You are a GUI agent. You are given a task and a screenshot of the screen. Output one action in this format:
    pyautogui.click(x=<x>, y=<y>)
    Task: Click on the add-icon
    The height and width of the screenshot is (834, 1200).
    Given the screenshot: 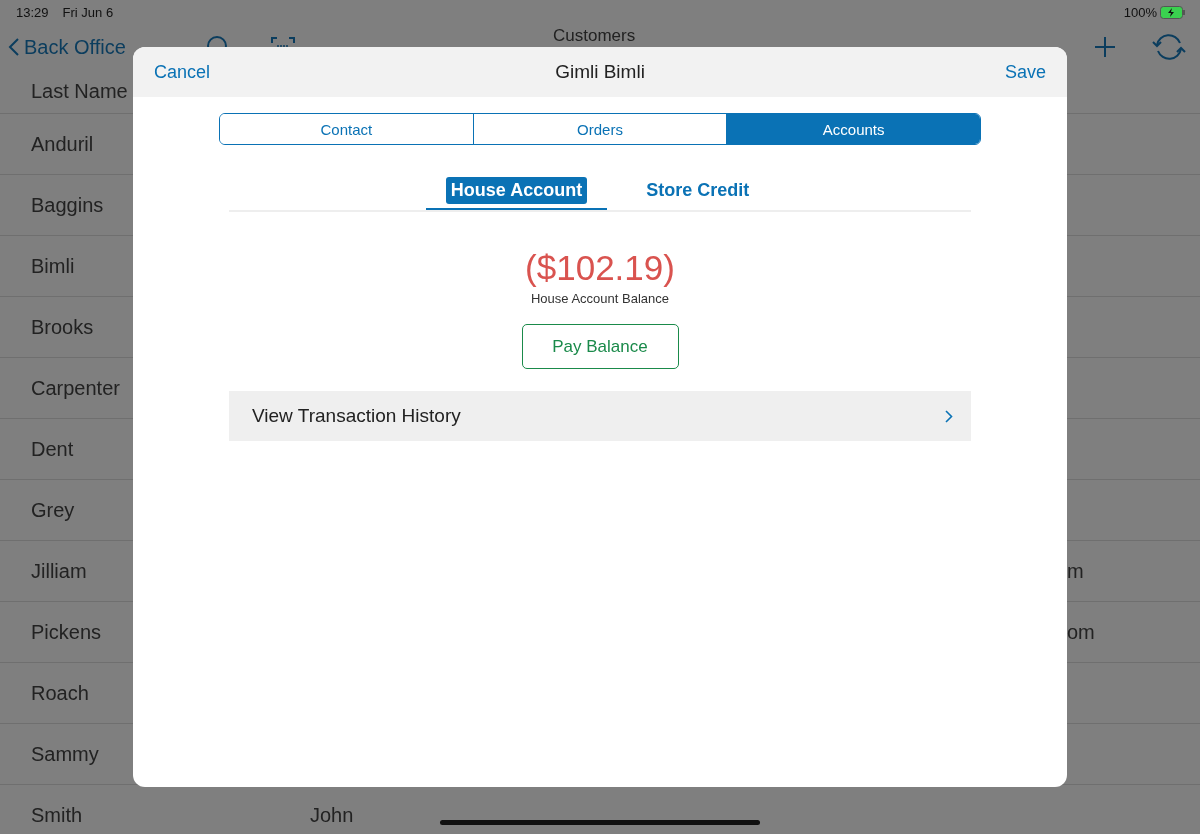 What is the action you would take?
    pyautogui.click(x=1105, y=47)
    